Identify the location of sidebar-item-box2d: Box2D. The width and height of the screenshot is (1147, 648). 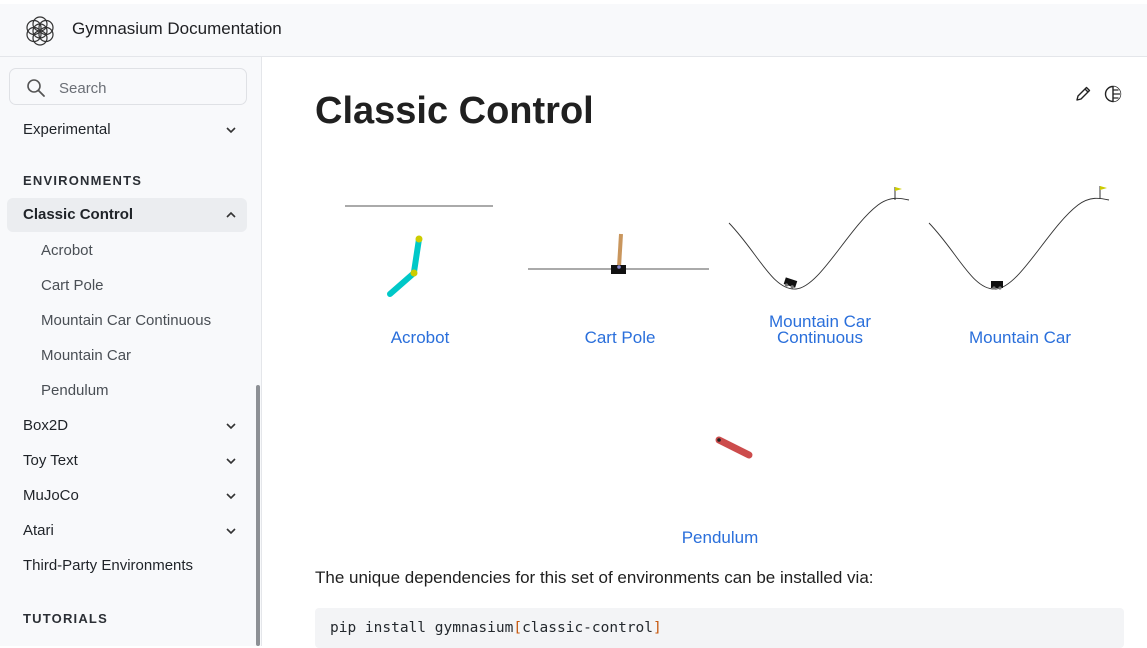
(127, 426).